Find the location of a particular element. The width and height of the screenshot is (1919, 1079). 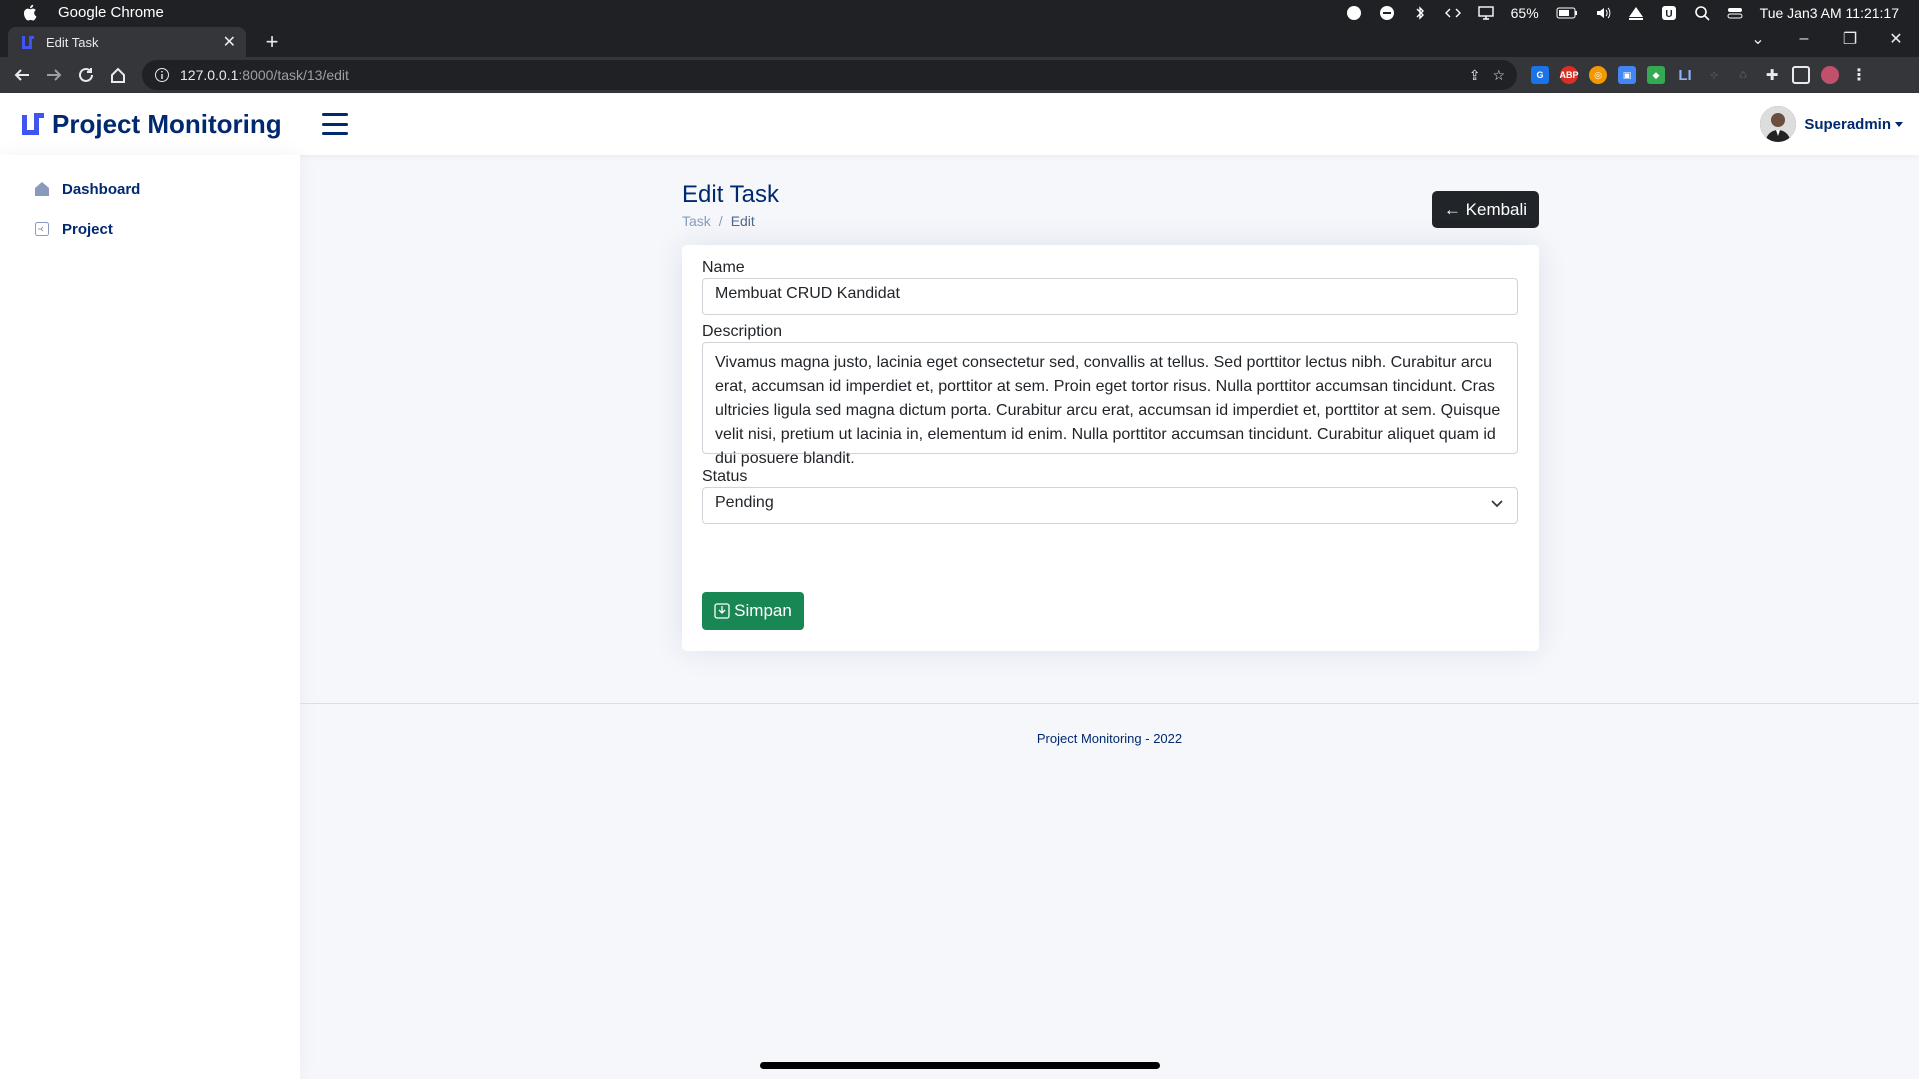

name-input: Membuat CRUD Kandidat is located at coordinates (1110, 296).